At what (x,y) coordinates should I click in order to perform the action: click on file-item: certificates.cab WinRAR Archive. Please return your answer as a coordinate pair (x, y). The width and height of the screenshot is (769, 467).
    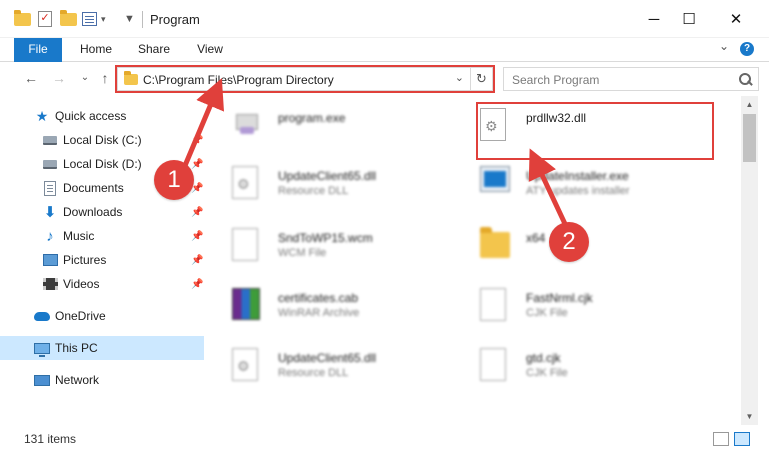
    Looking at the image, I should click on (340, 307).